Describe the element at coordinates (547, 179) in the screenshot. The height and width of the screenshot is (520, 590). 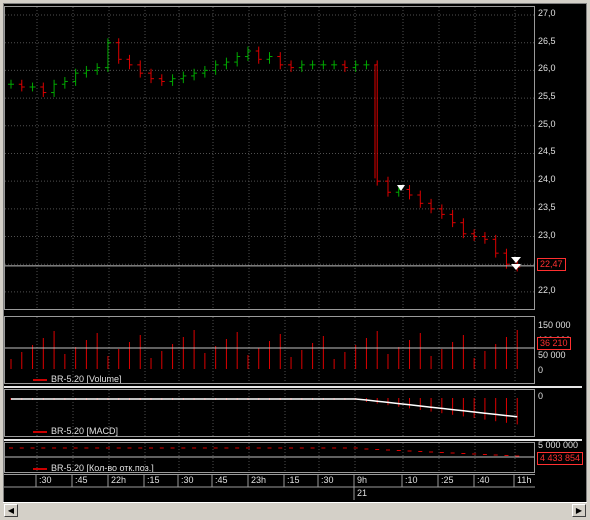
I see `price-tick-label: 24,0` at that location.